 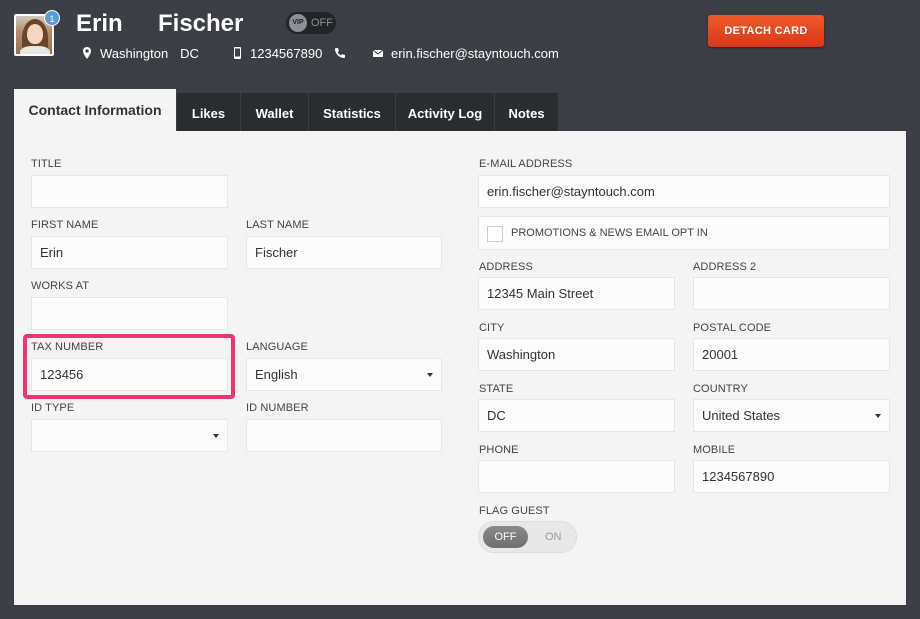 I want to click on vip-state-label: OFF, so click(x=322, y=23).